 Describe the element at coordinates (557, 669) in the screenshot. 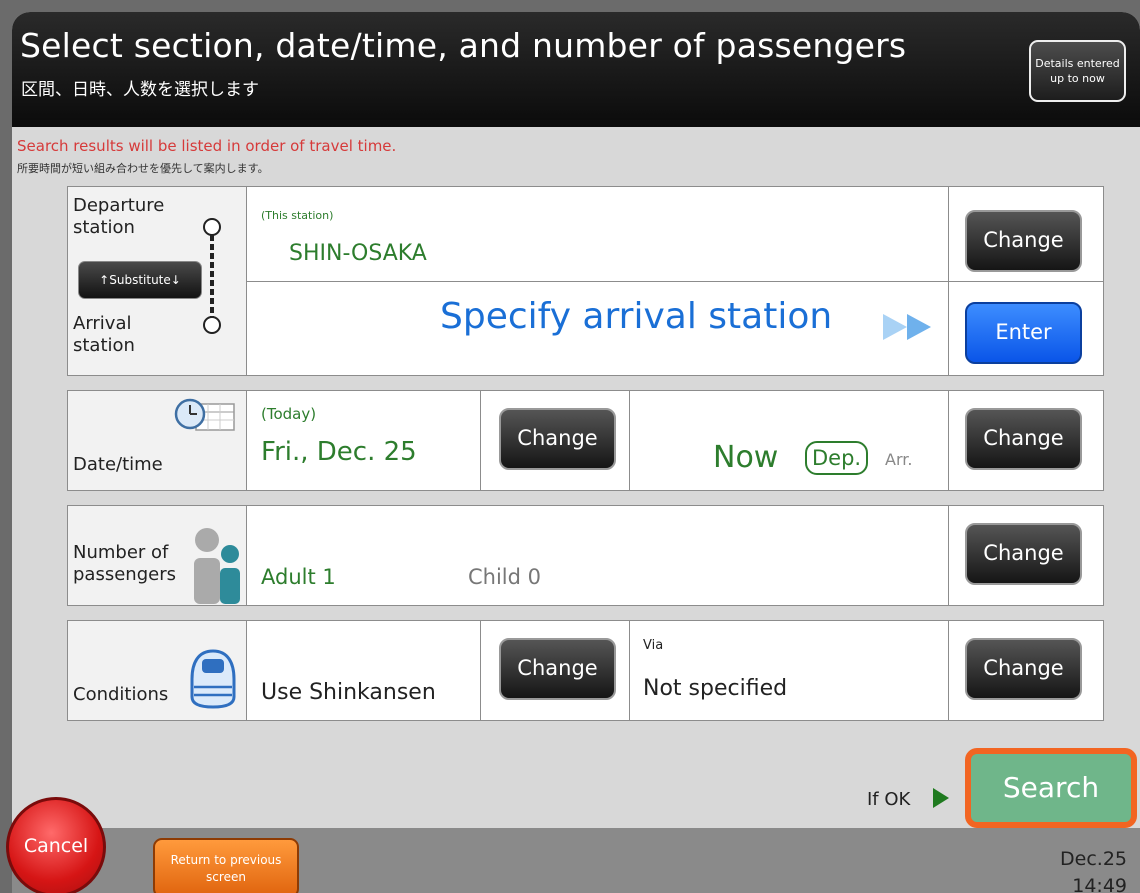

I see `conditions-change-button: Change` at that location.